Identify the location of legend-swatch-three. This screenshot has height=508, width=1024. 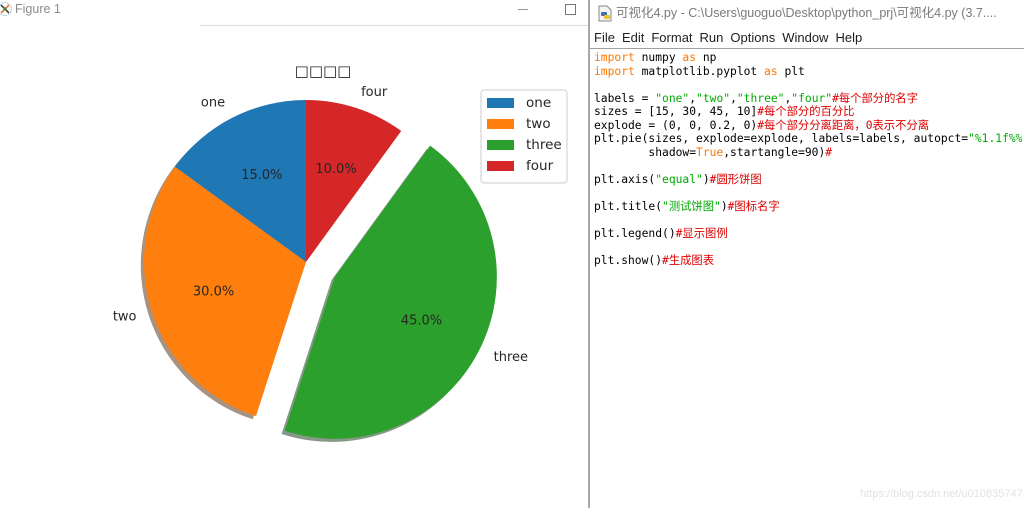
(500, 145).